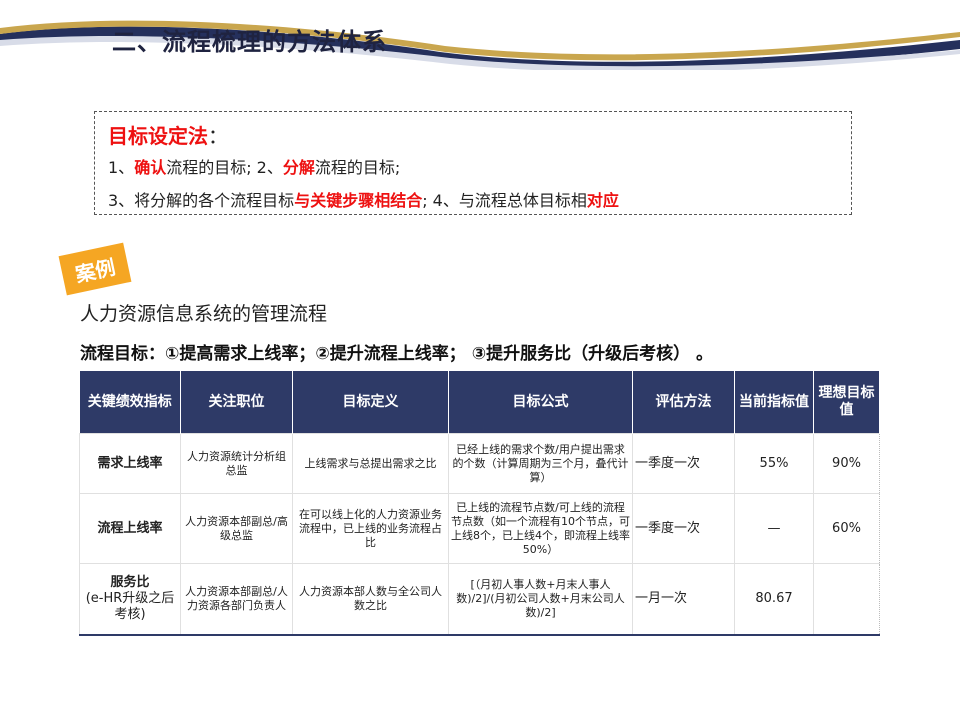 The height and width of the screenshot is (720, 960). I want to click on kpi-position: 人力资源本部副总/人力资源各部门负责人, so click(236, 599).